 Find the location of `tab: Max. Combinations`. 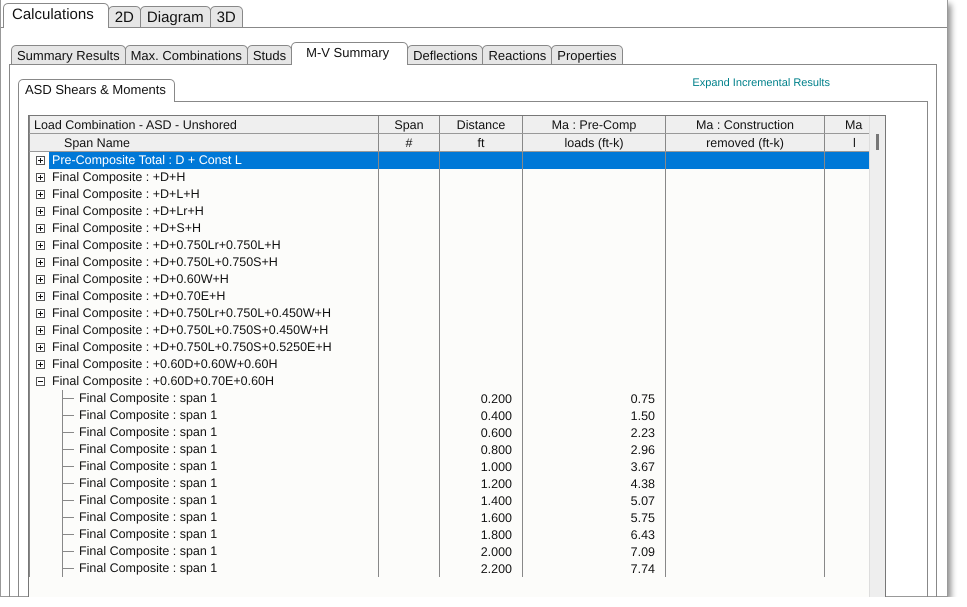

tab: Max. Combinations is located at coordinates (186, 54).